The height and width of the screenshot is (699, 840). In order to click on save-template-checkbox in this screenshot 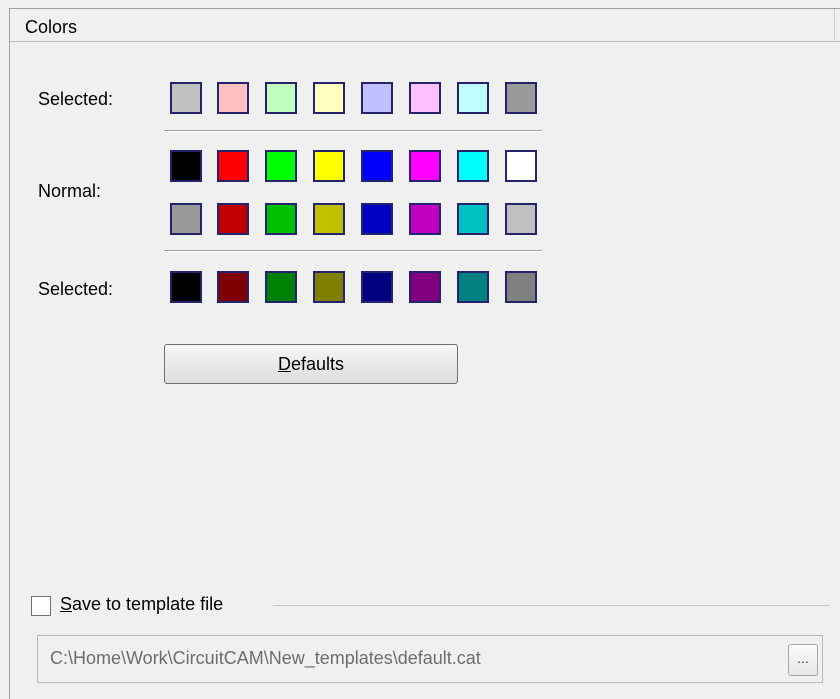, I will do `click(41, 606)`.